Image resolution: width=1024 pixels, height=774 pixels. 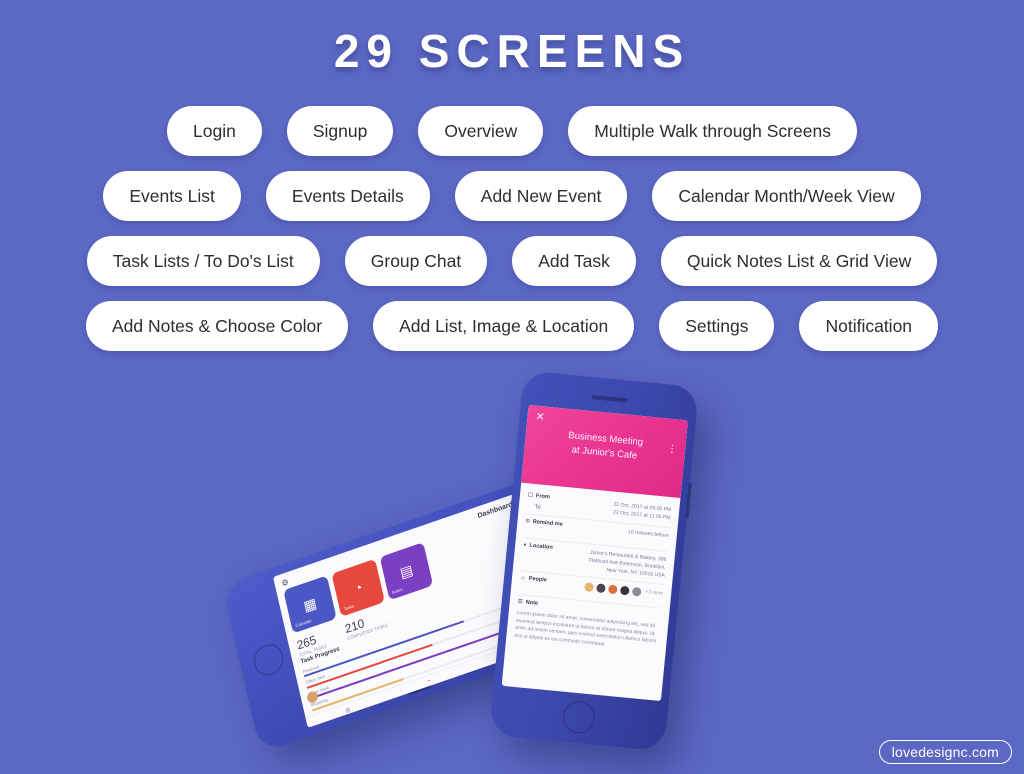 I want to click on pill-settings: Settings, so click(x=717, y=326).